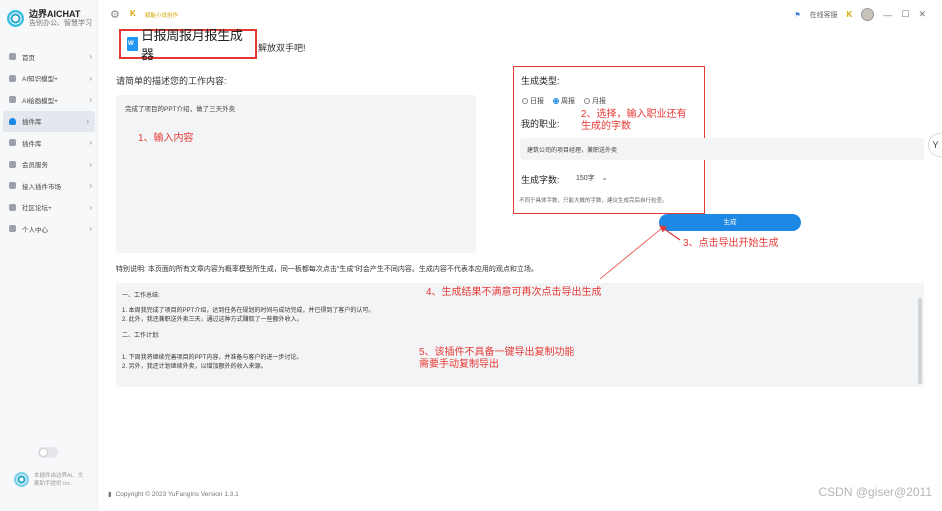  I want to click on sidebar-item-plugin-market: 接入插件市场 ›, so click(49, 186).